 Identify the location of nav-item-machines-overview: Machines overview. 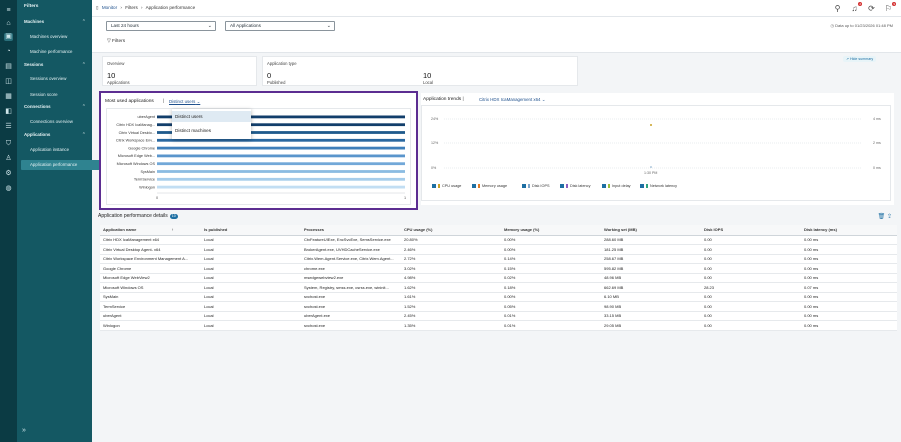
(48, 37).